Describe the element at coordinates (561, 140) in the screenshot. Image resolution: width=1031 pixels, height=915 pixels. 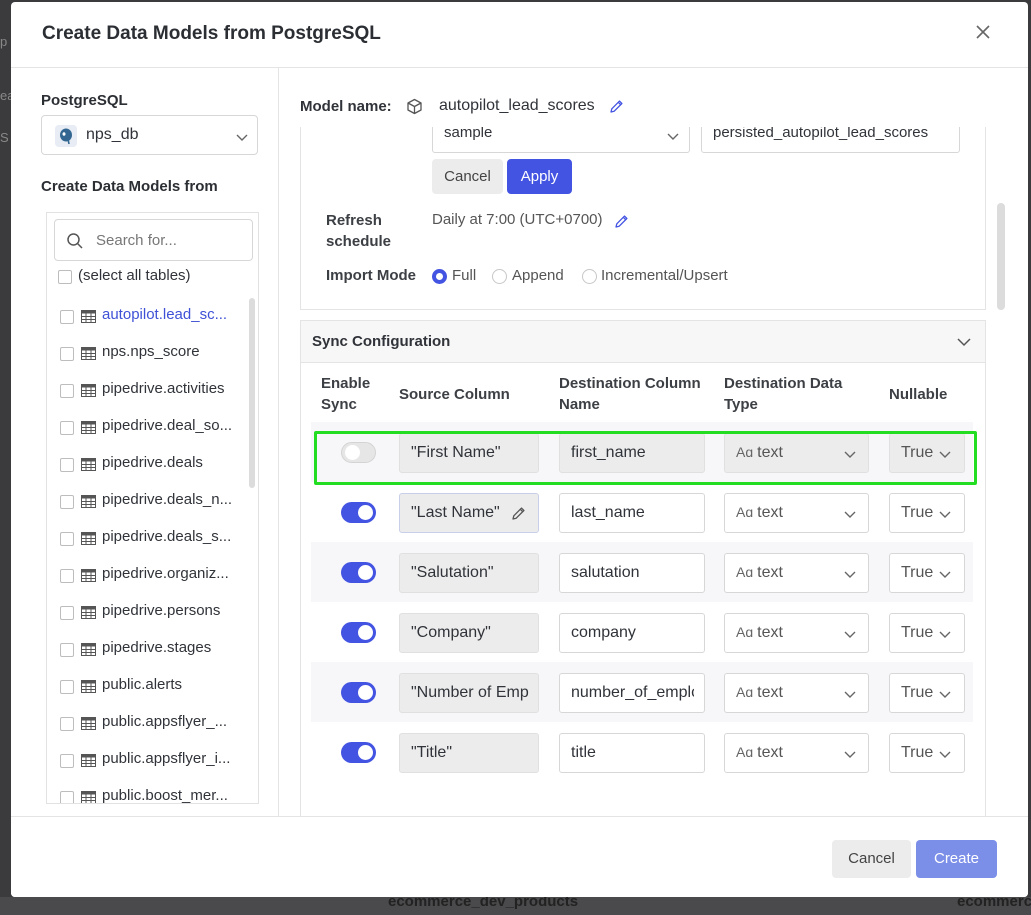
I see `schema-select: sample` at that location.